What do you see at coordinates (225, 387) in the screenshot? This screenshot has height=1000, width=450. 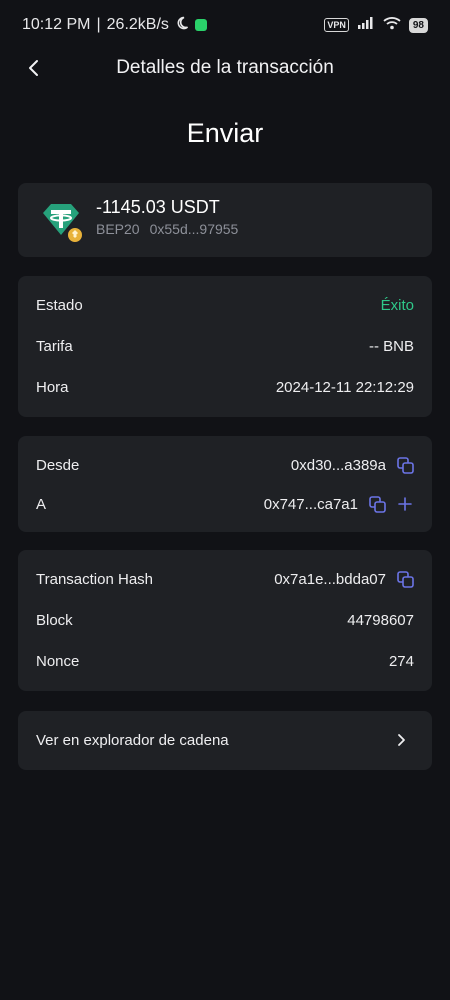 I see `time-row: Hora 2024-12-11 22:12:29` at bounding box center [225, 387].